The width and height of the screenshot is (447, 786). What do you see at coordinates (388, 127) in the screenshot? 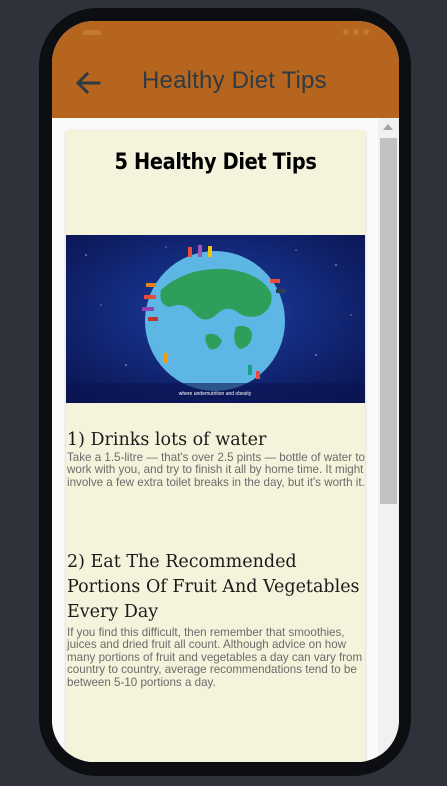
I see `scroll-up-arrow-icon` at bounding box center [388, 127].